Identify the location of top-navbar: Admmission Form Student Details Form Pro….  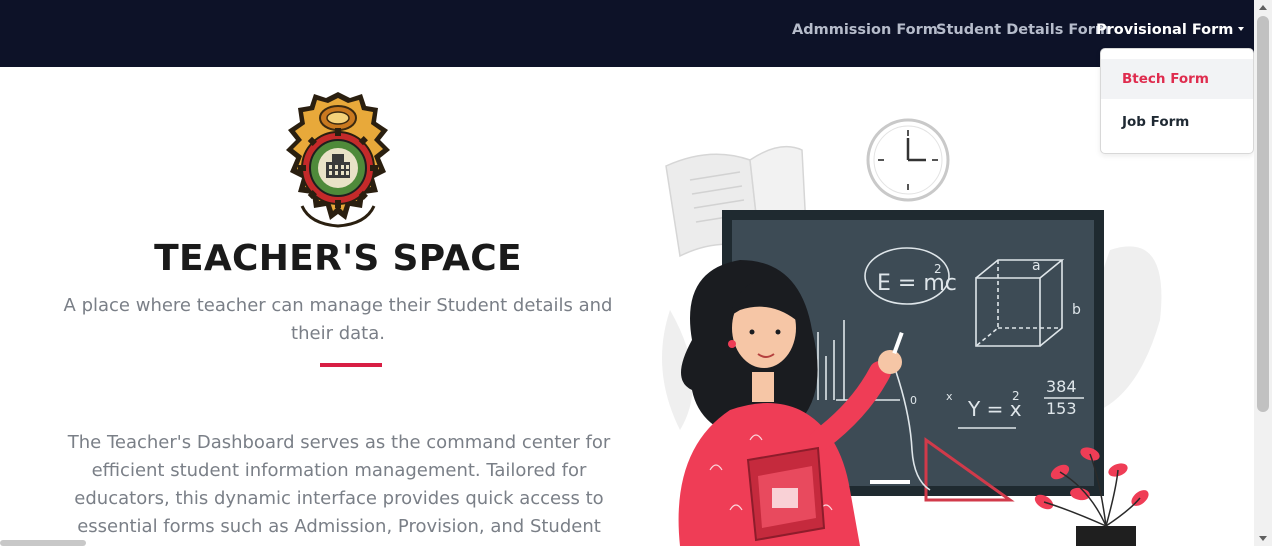
(627, 33).